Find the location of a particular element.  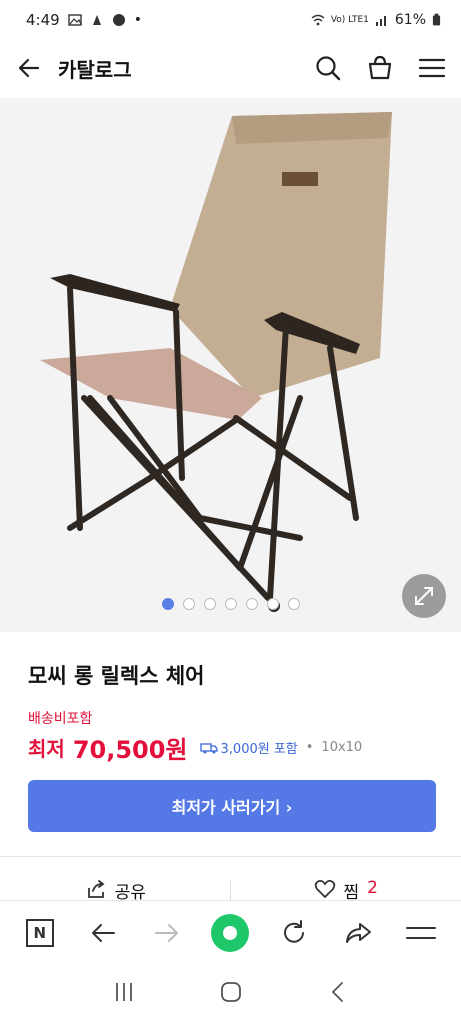

app-notification-icon is located at coordinates (96, 20).